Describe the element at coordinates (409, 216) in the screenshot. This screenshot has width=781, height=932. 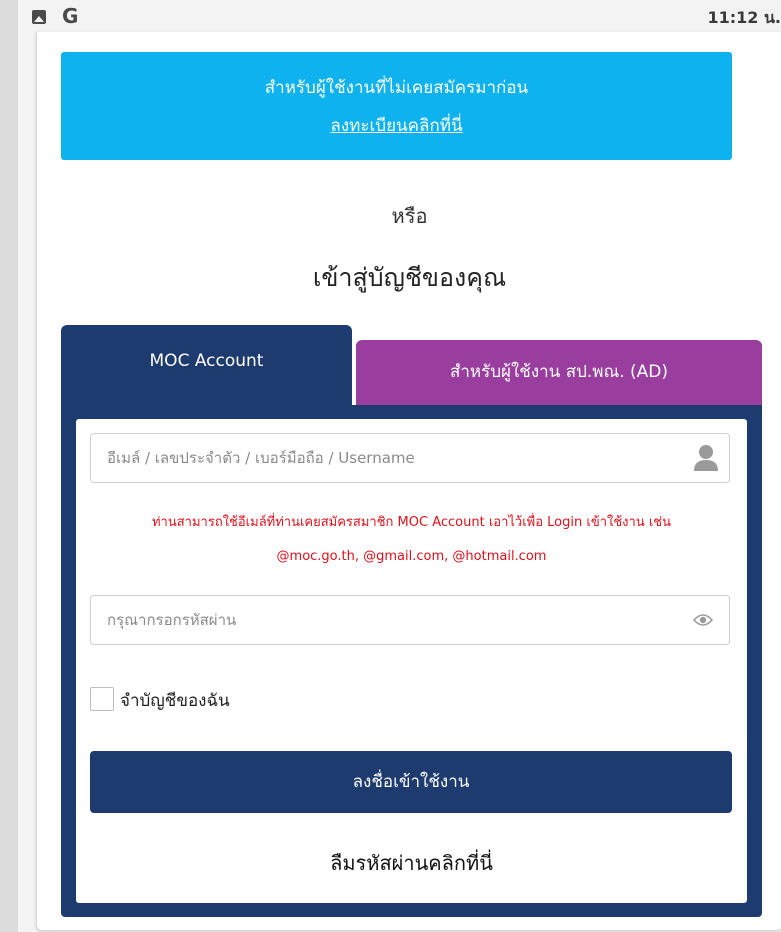
I see `or-divider-text: หรือ` at that location.